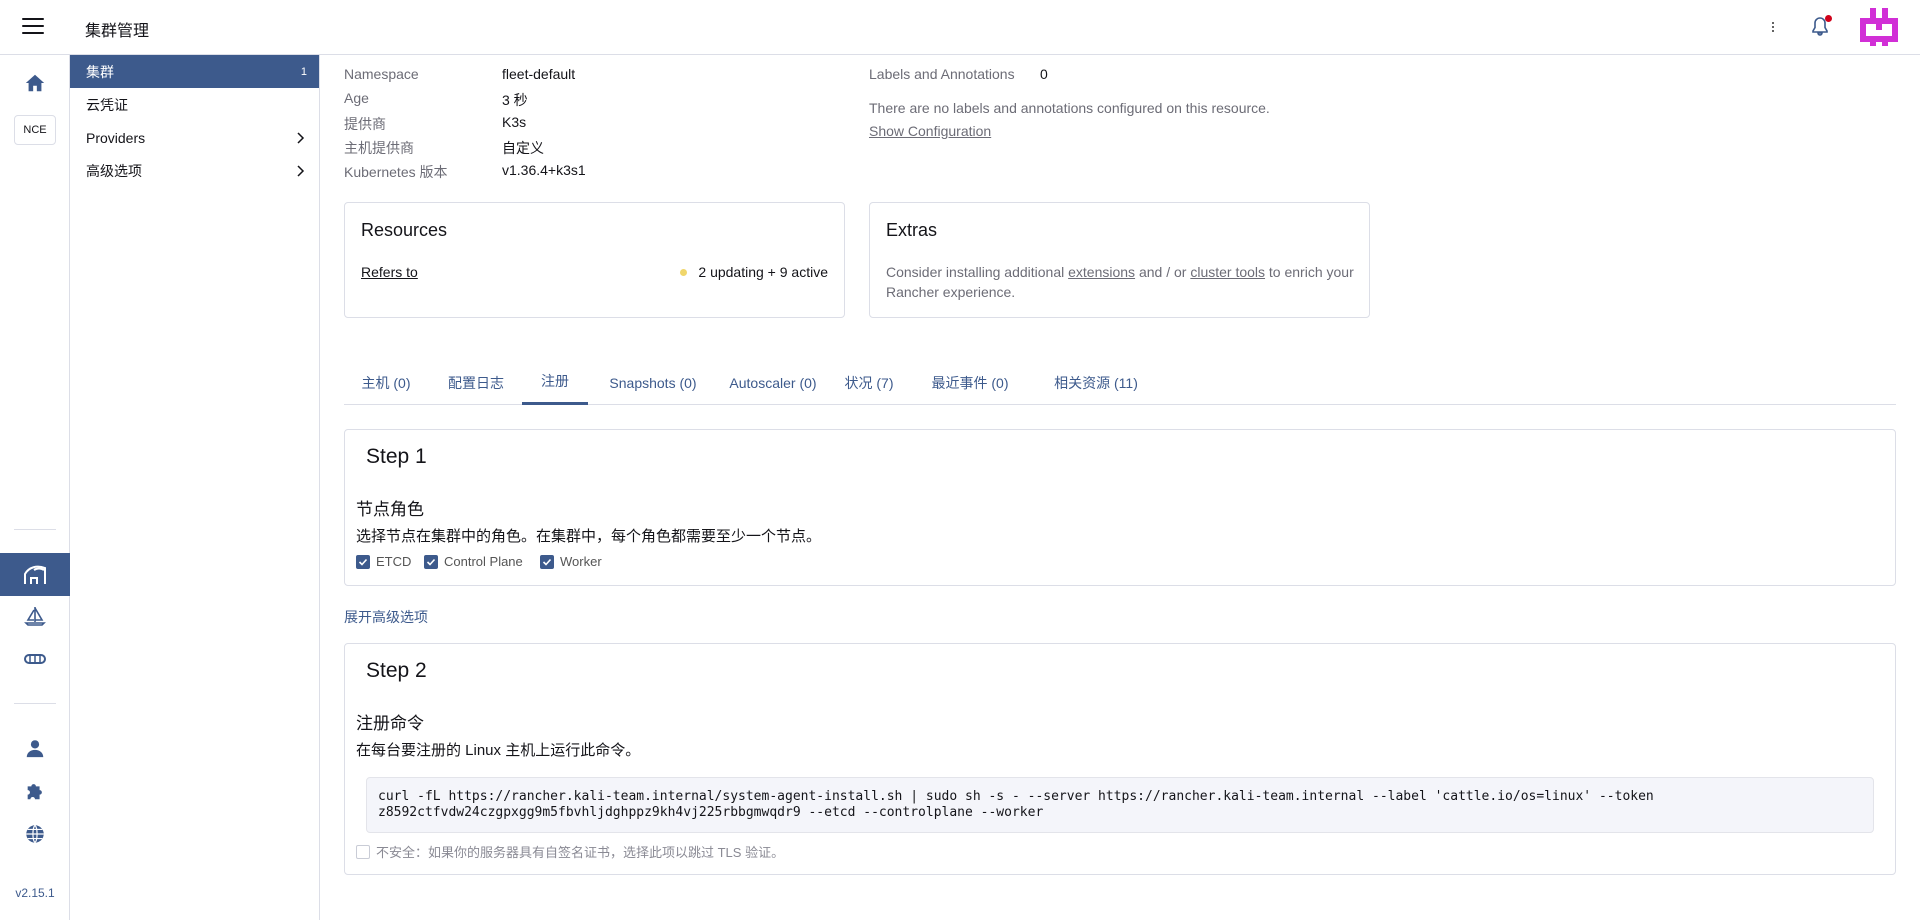  What do you see at coordinates (1096, 382) in the screenshot?
I see `tab-related-resources: 相关资源 (11)` at bounding box center [1096, 382].